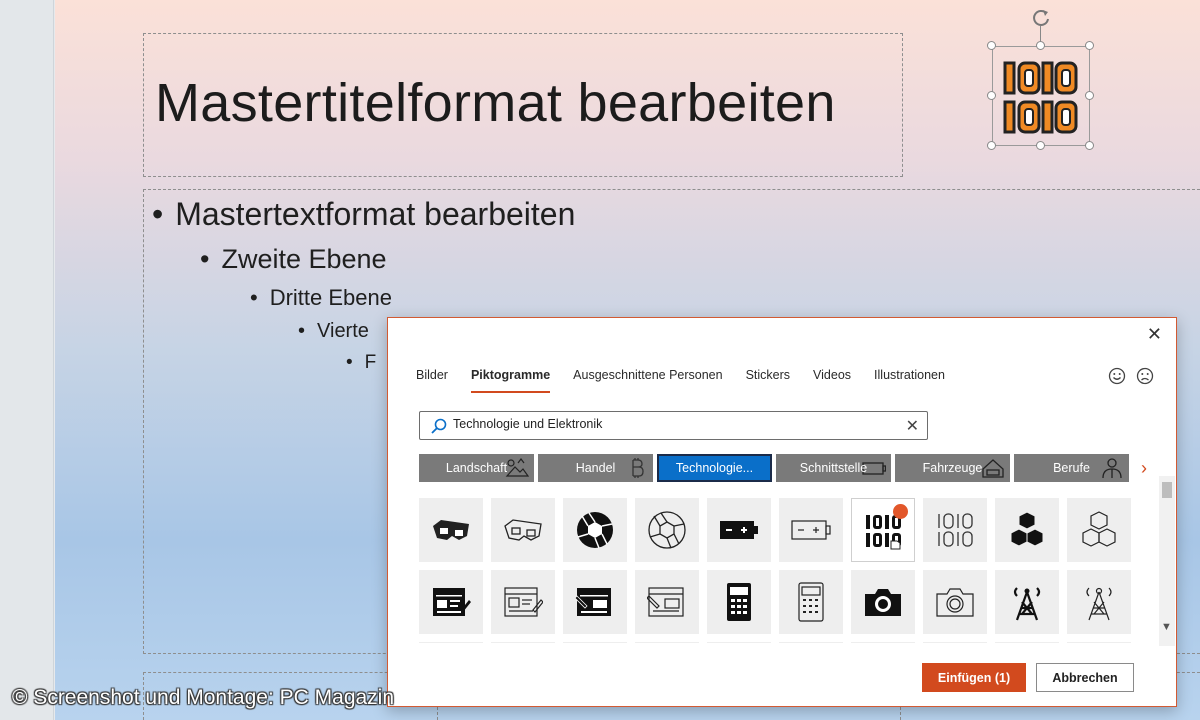 The image size is (1200, 720). Describe the element at coordinates (1144, 468) in the screenshot. I see `chips-next-button: ›` at that location.